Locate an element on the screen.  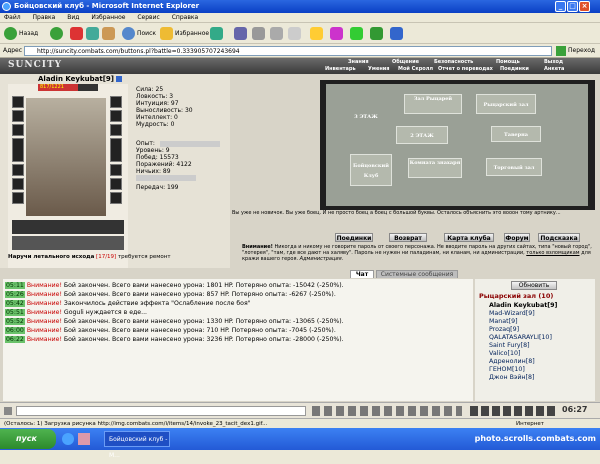
refresh-button: Обновить is located at coordinates (534, 285).